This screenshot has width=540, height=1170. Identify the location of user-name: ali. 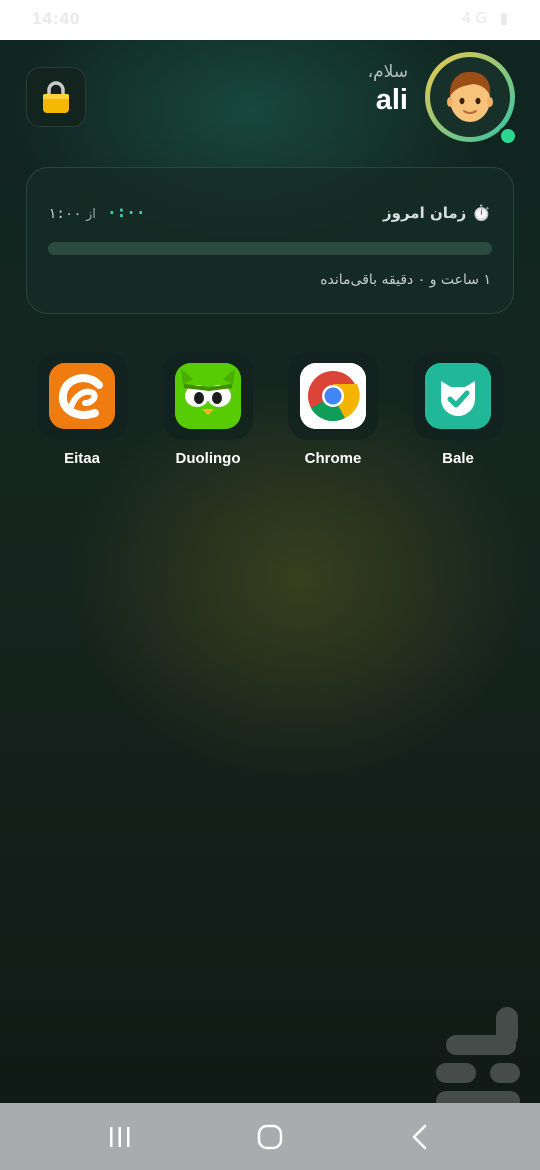
(391, 100).